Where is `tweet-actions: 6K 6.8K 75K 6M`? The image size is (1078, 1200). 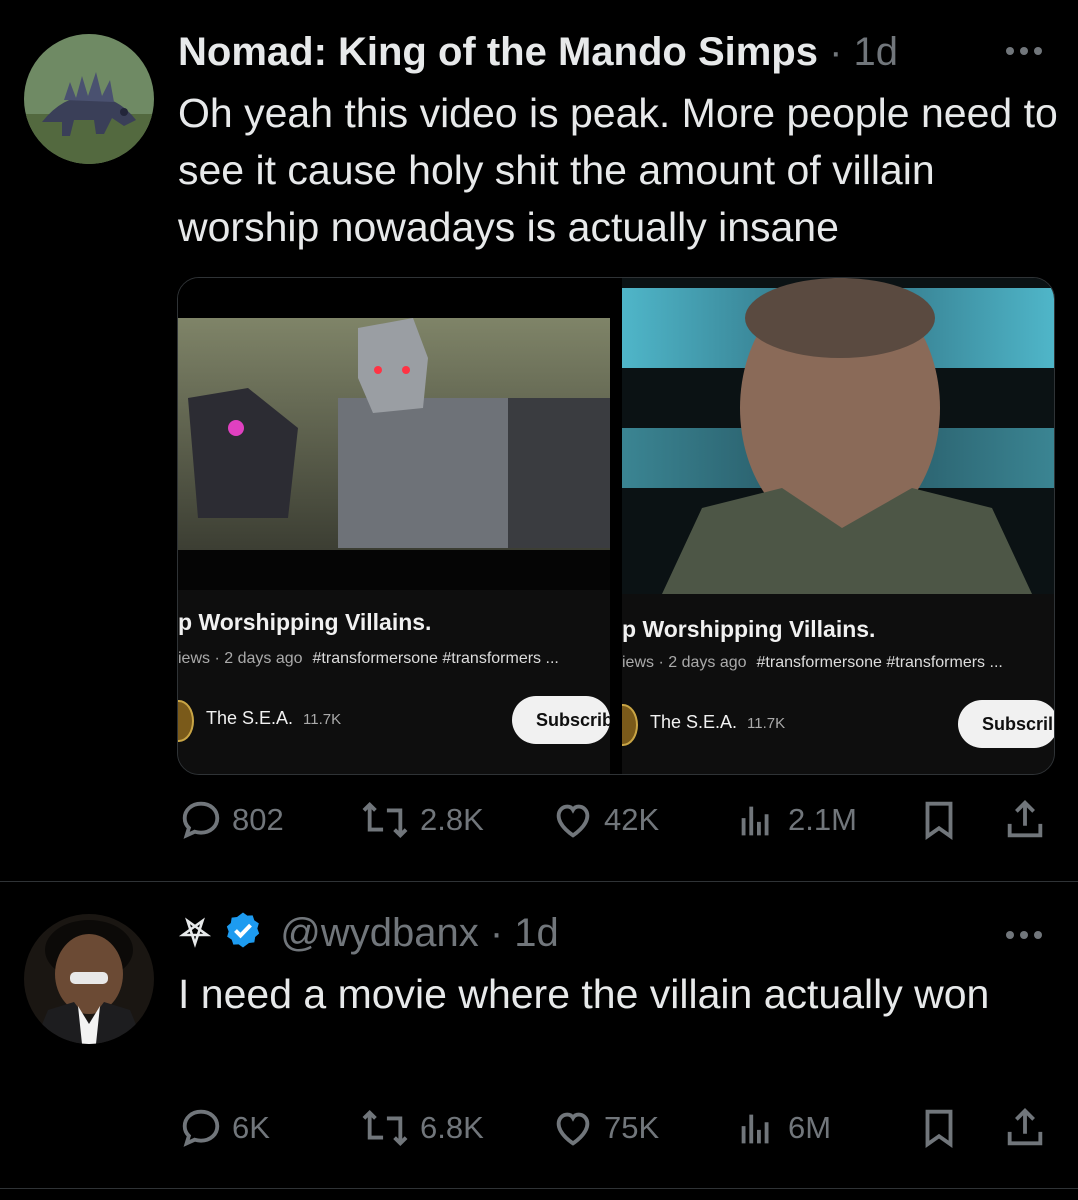 tweet-actions: 6K 6.8K 75K 6M is located at coordinates (613, 1128).